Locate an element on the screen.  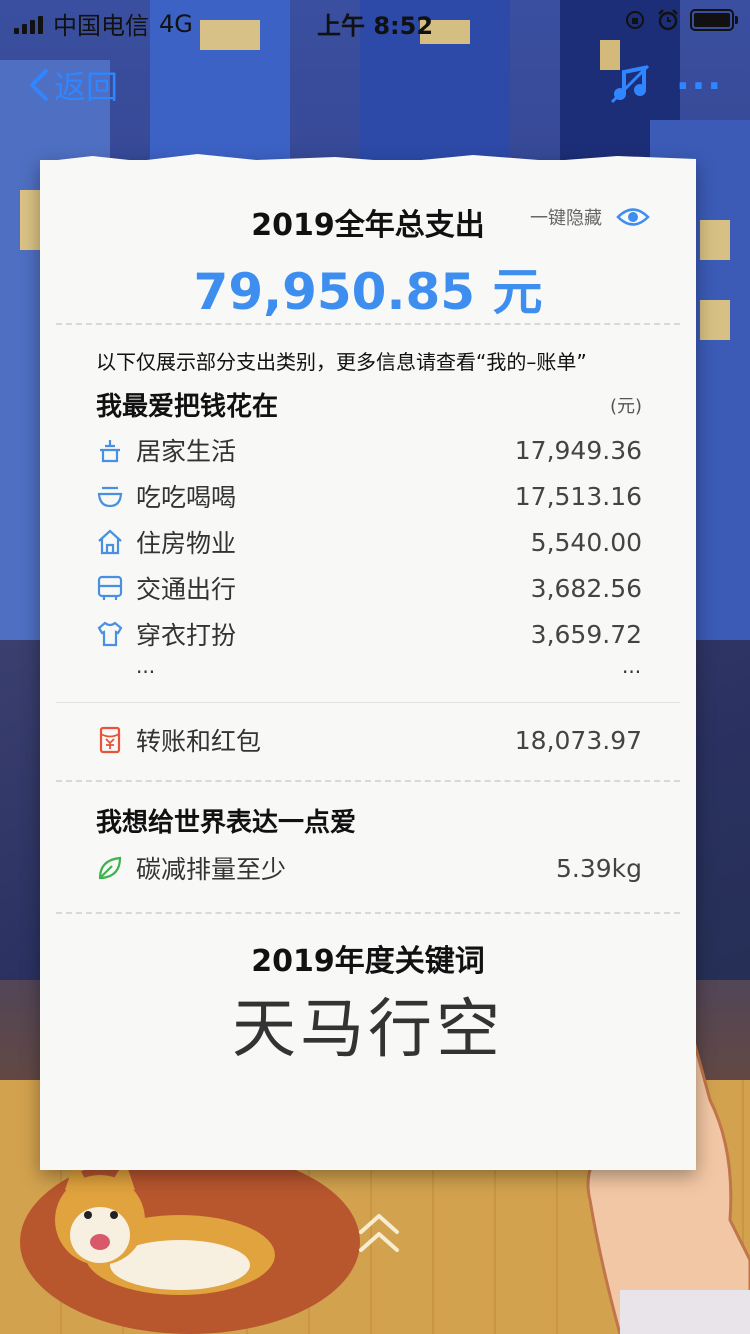
category-label: 交通出行 is located at coordinates (186, 589).